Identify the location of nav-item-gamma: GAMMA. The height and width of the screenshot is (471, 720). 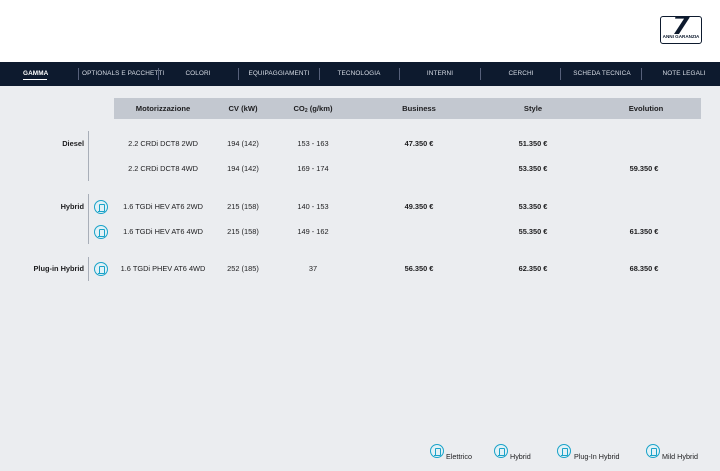
(35, 74).